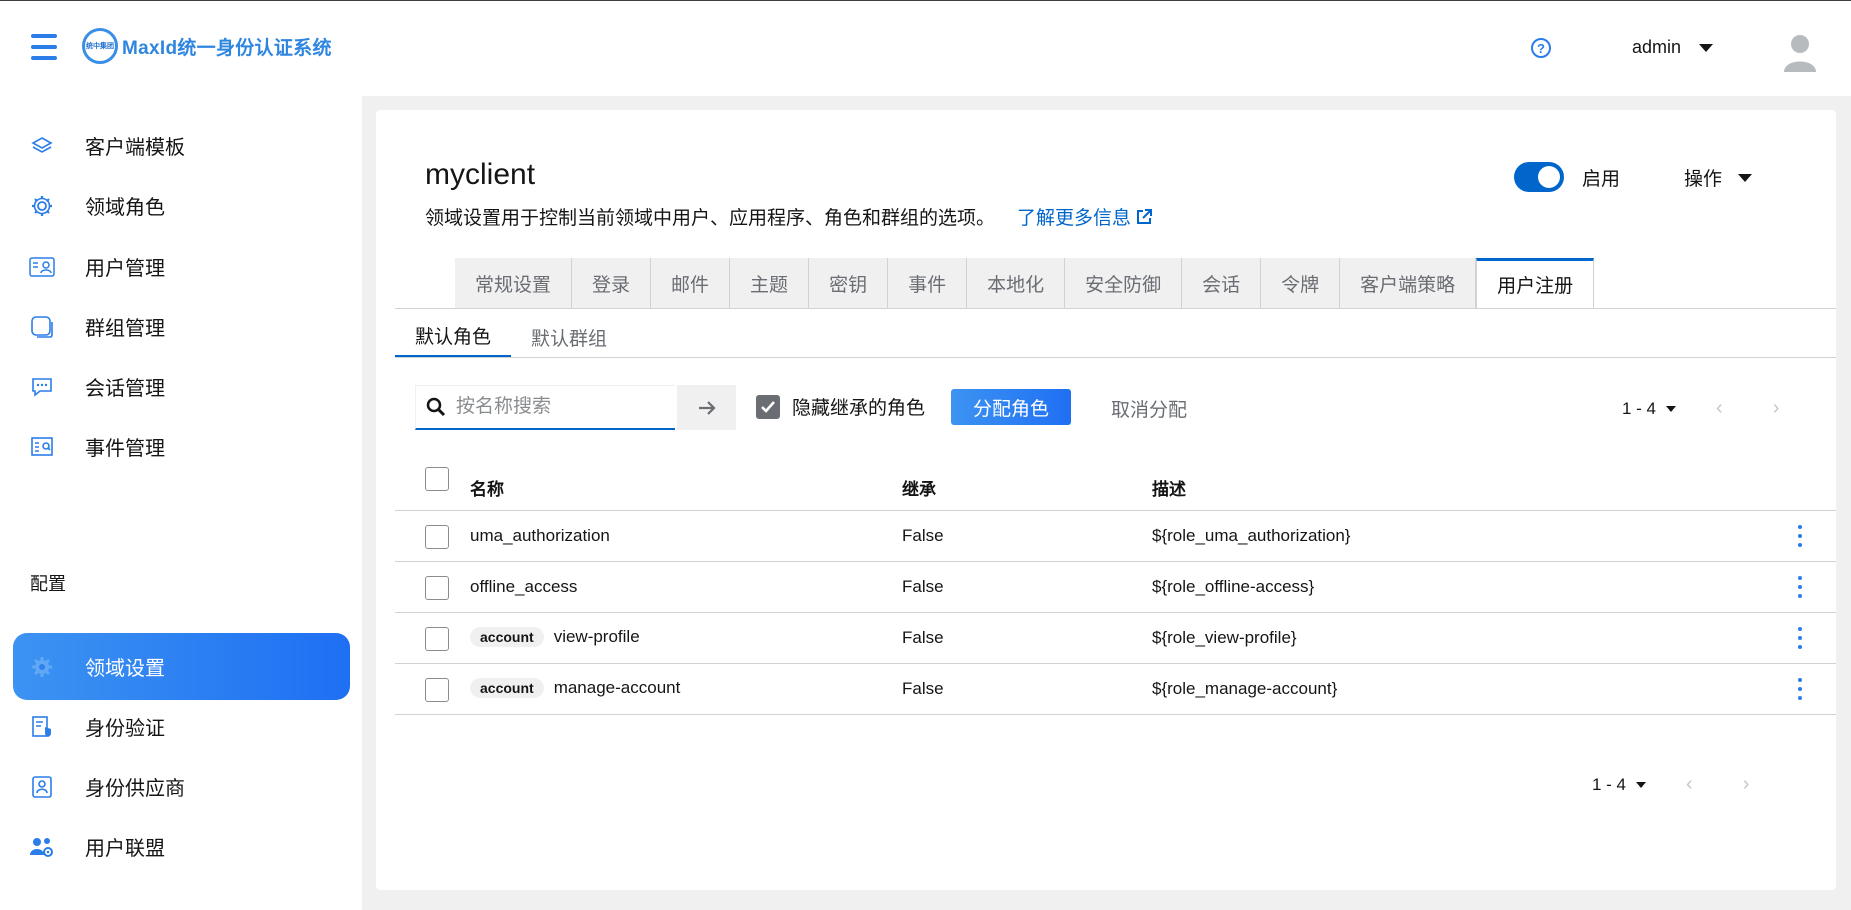  What do you see at coordinates (181, 666) in the screenshot?
I see `sidebar-item-realm-settings: 领域设置` at bounding box center [181, 666].